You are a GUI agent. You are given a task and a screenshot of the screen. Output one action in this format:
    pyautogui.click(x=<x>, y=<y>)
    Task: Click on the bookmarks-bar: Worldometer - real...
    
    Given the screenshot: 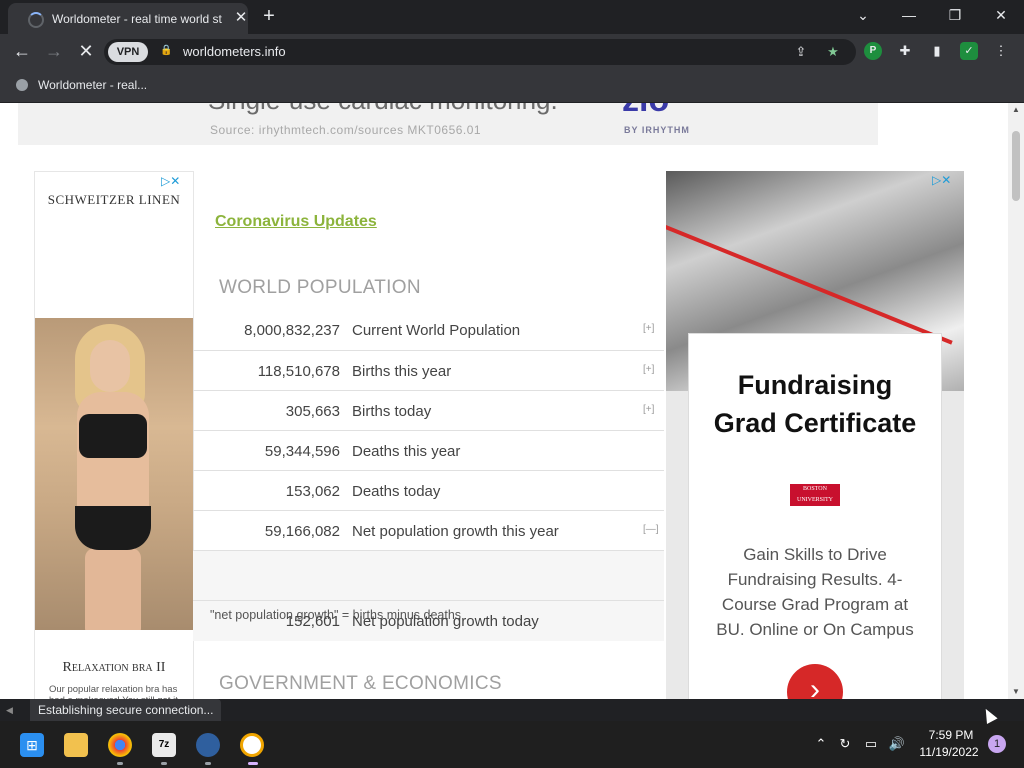 What is the action you would take?
    pyautogui.click(x=512, y=86)
    